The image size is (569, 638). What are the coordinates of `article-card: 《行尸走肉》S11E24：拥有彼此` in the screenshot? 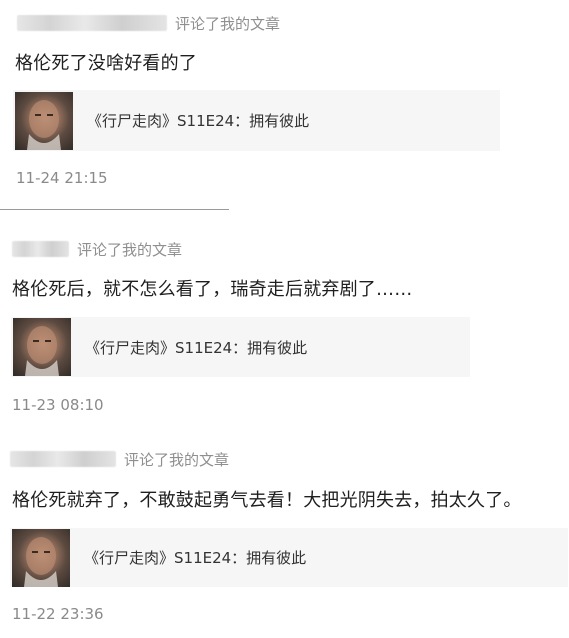 It's located at (289, 557).